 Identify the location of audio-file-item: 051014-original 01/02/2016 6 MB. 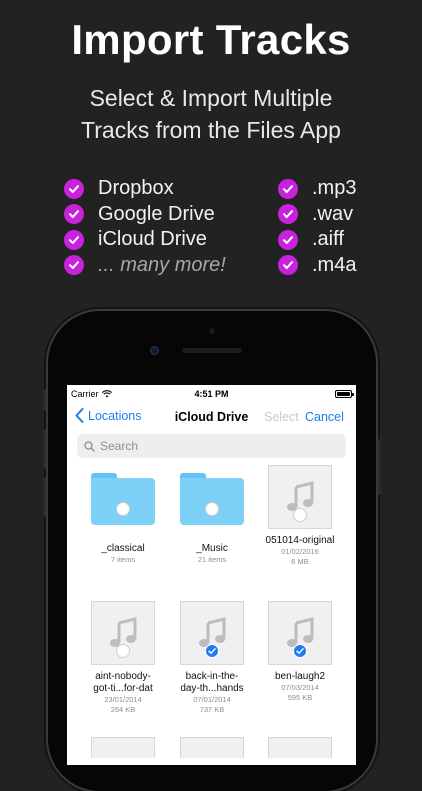
(300, 516).